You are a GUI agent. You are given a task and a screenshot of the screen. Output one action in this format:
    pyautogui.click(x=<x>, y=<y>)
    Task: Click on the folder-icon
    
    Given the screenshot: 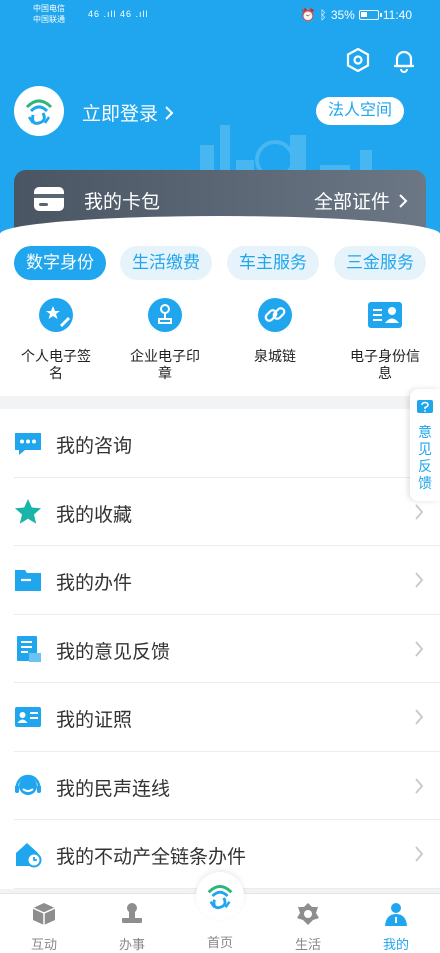 What is the action you would take?
    pyautogui.click(x=28, y=580)
    